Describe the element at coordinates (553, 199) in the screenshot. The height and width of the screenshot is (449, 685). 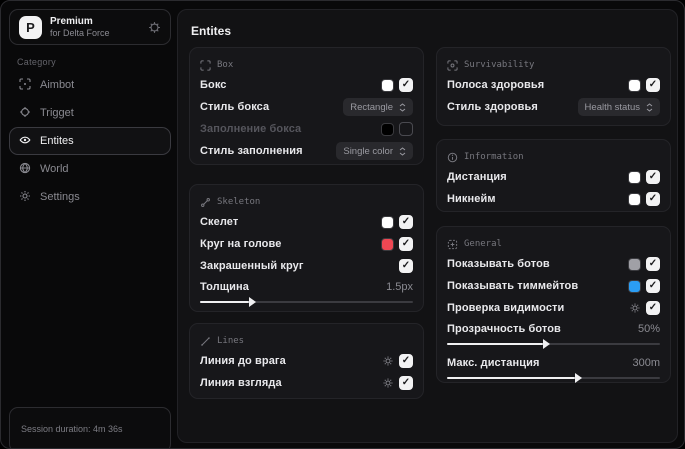
I see `option-row: Никнейм` at that location.